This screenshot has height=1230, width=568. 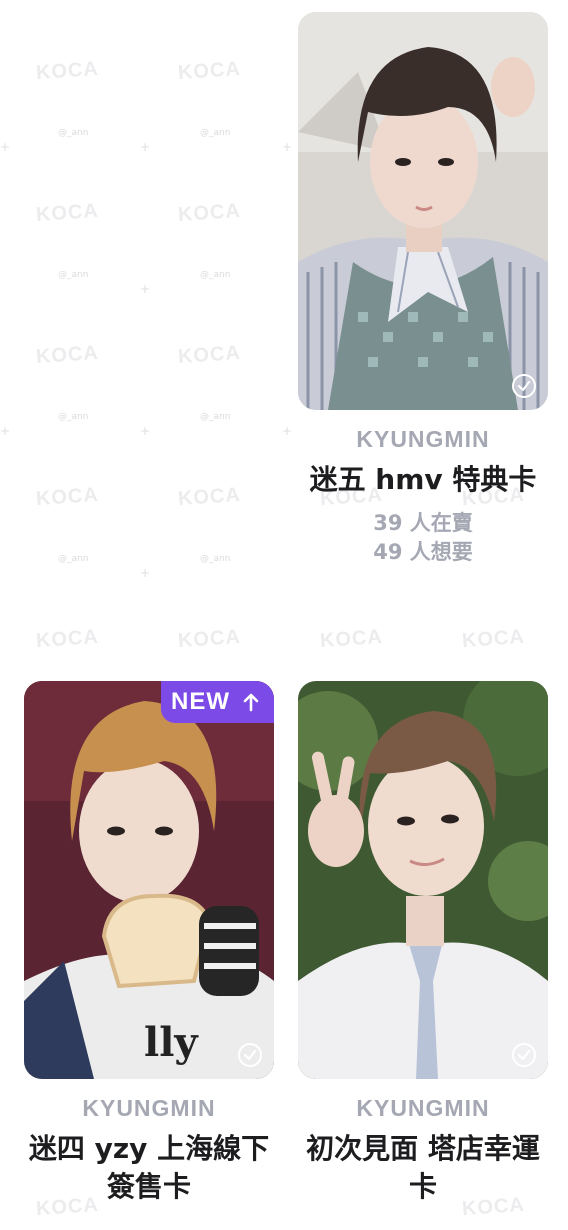 What do you see at coordinates (200, 701) in the screenshot?
I see `new-badge-label: NEW` at bounding box center [200, 701].